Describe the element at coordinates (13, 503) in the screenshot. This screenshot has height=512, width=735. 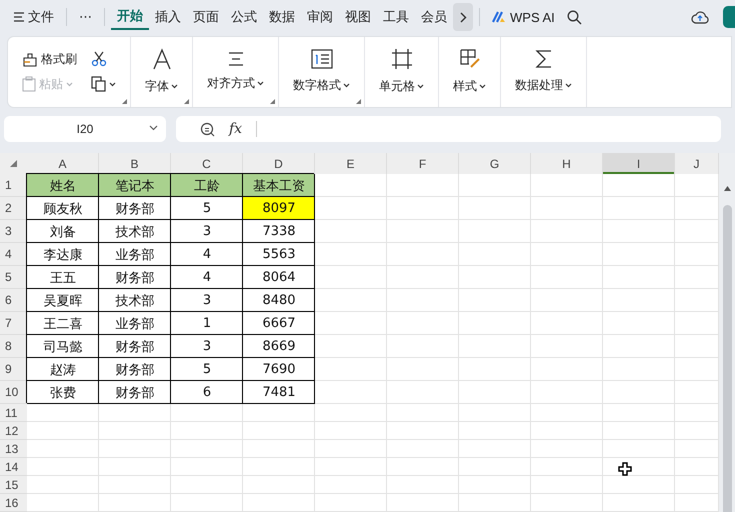
I see `row-header: 16` at that location.